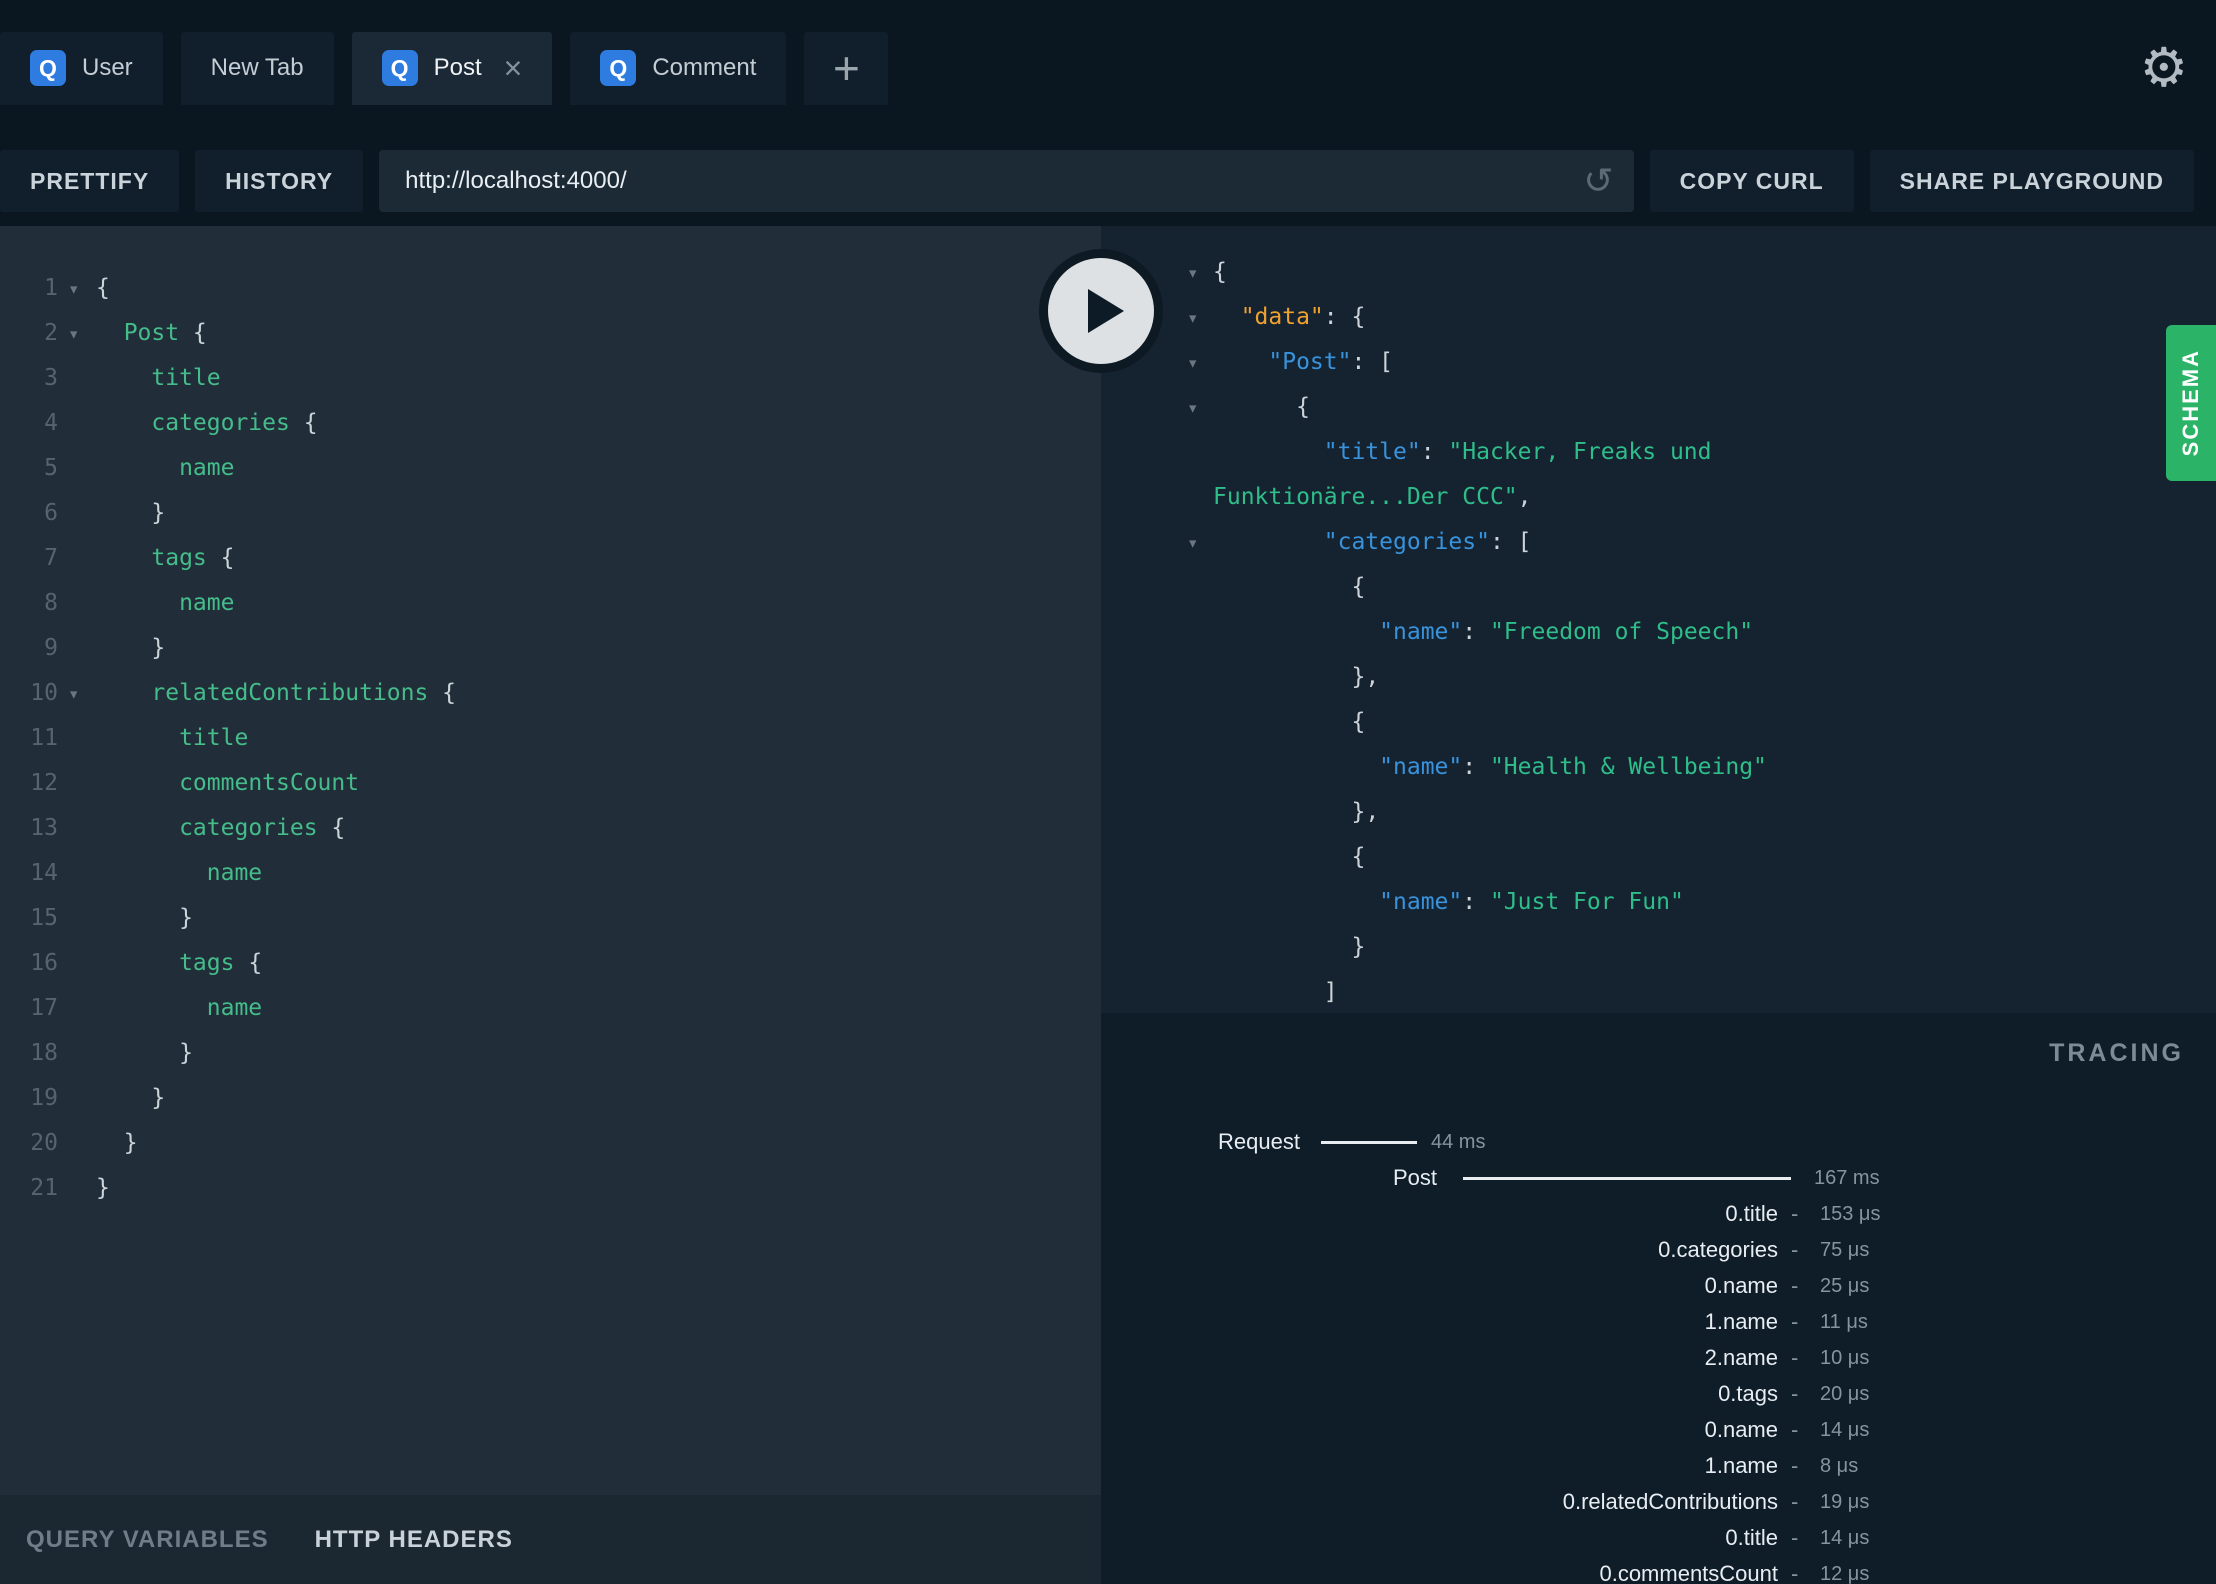 Image resolution: width=2216 pixels, height=1584 pixels. What do you see at coordinates (1414, 1177) in the screenshot?
I see `trace-label: Post` at bounding box center [1414, 1177].